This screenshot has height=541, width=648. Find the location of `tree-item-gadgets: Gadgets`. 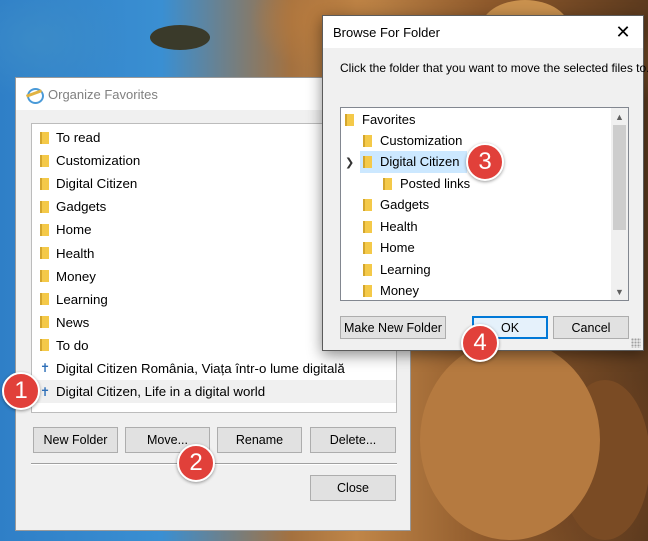

tree-item-gadgets: Gadgets is located at coordinates (487, 205).